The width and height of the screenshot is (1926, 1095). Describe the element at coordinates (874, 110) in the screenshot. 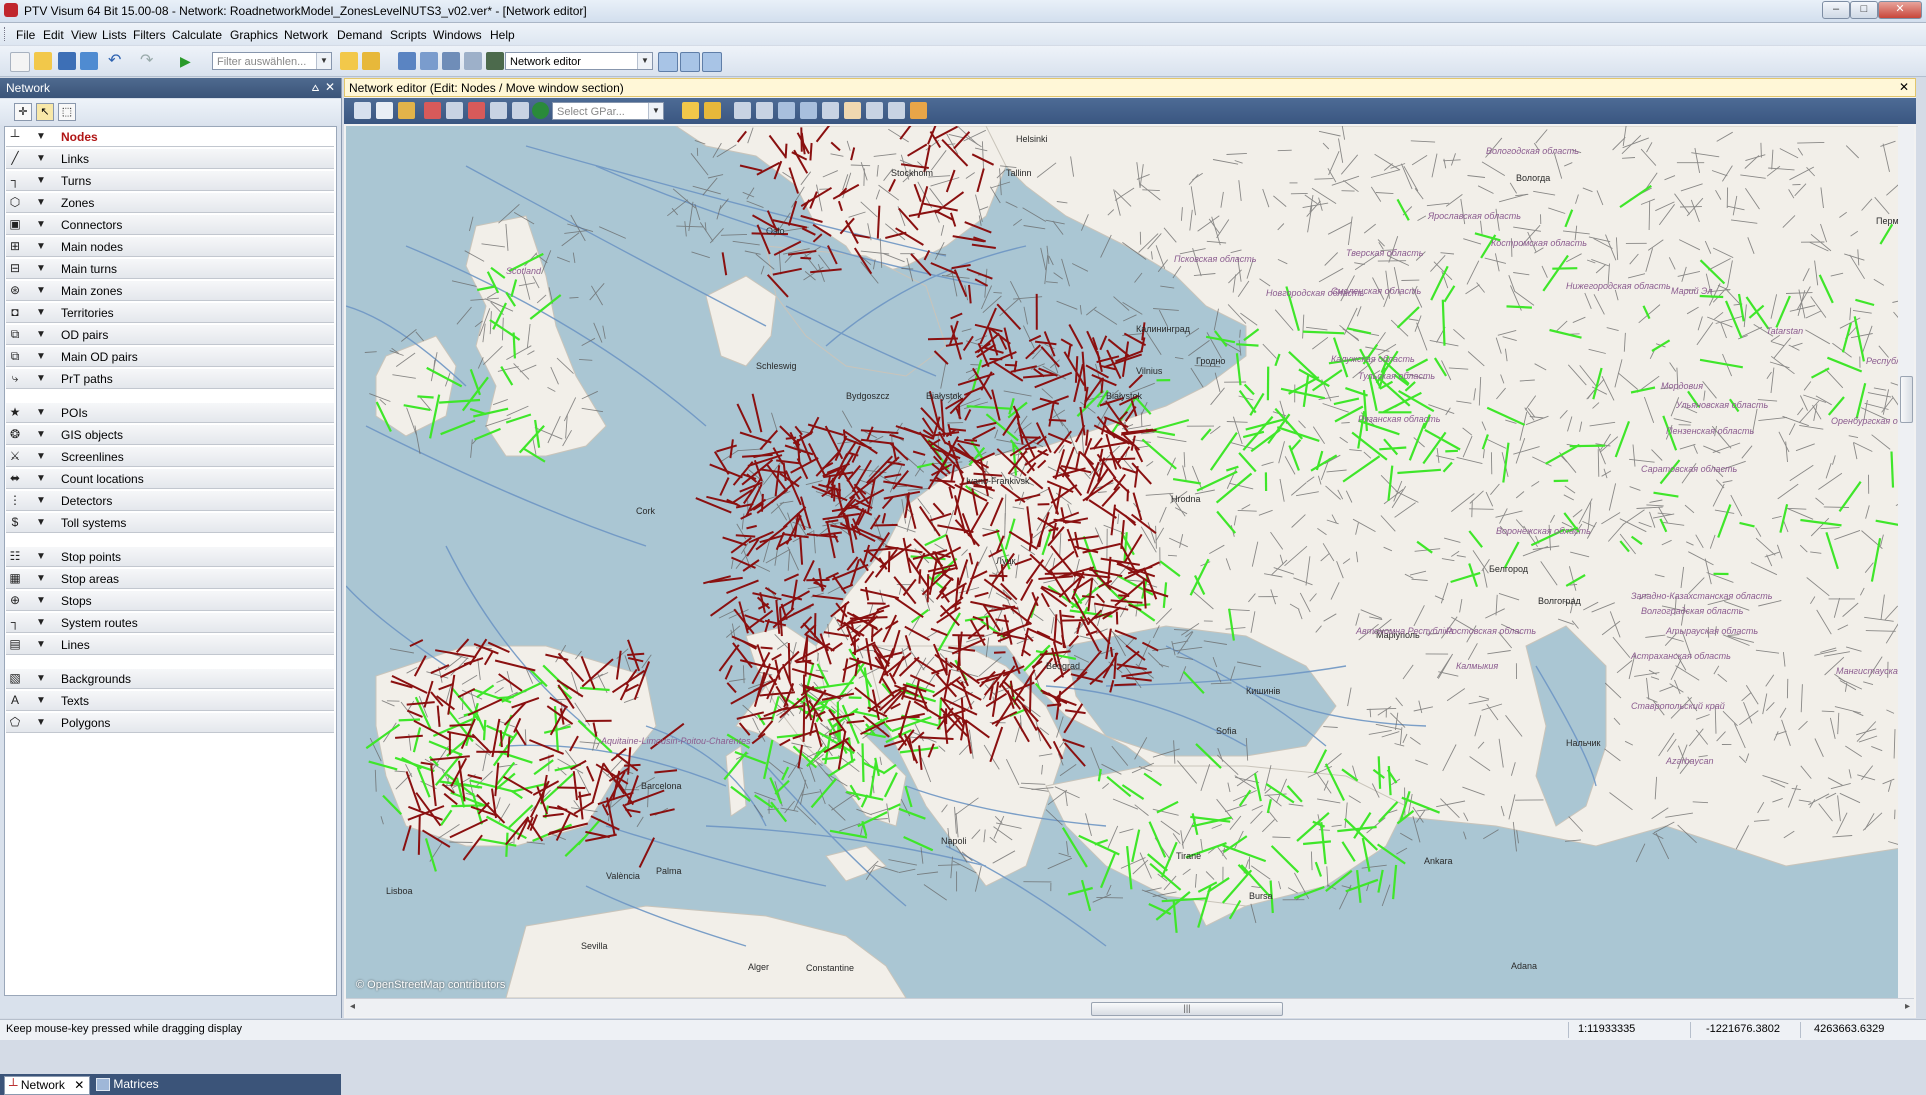

I see `measure-icon` at that location.